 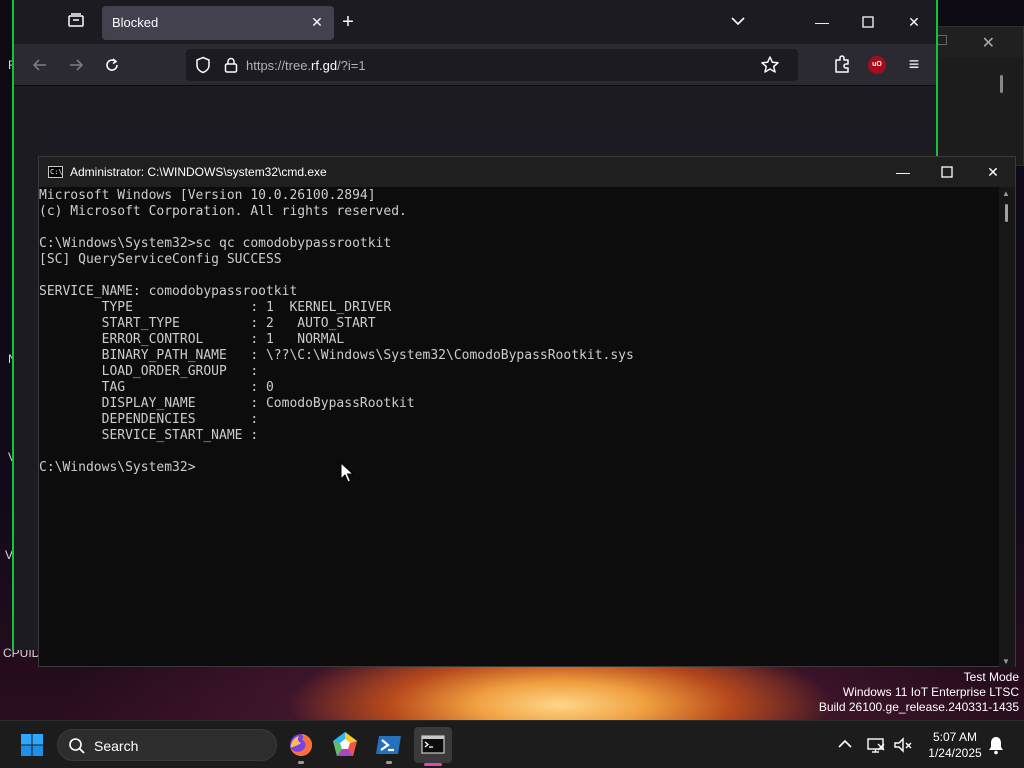 I want to click on console-line: ERROR_CONTROL : 1 NORMAL, so click(x=192, y=339).